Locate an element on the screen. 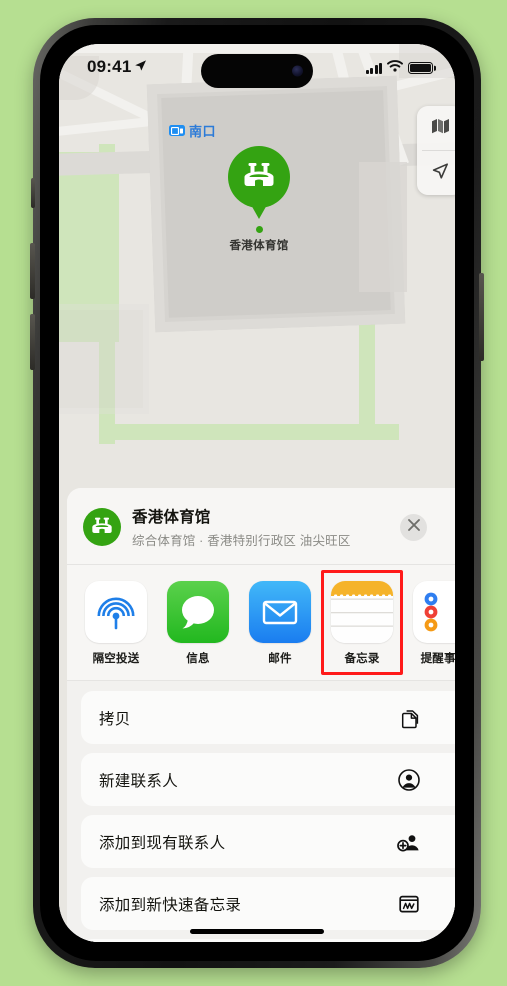 The image size is (507, 986). share-sheet-app-row: 隔空投送 信息 邮件 备忘录 提醒事 is located at coordinates (261, 623).